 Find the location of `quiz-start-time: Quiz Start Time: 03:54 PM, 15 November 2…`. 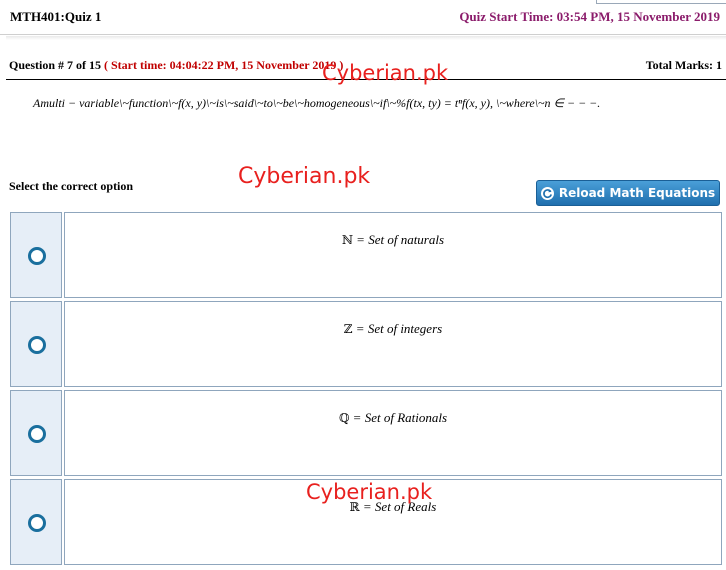

quiz-start-time: Quiz Start Time: 03:54 PM, 15 November 2… is located at coordinates (589, 16).